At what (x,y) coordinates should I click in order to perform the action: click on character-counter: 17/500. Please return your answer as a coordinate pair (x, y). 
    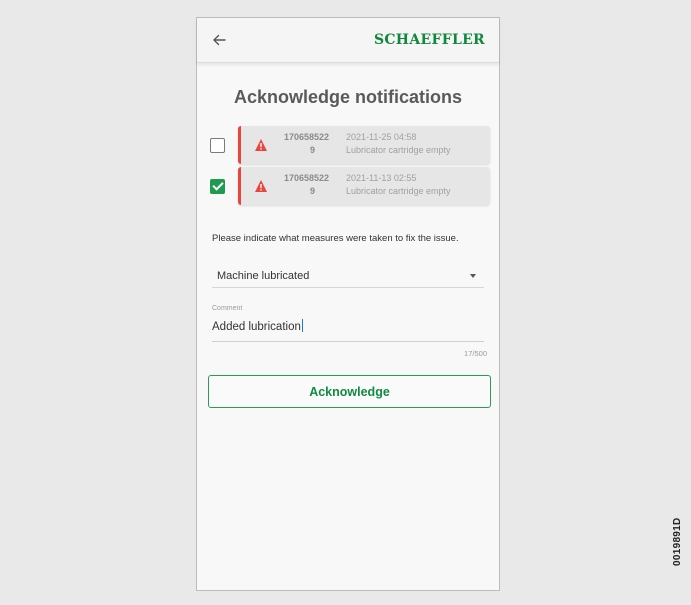
    Looking at the image, I should click on (475, 353).